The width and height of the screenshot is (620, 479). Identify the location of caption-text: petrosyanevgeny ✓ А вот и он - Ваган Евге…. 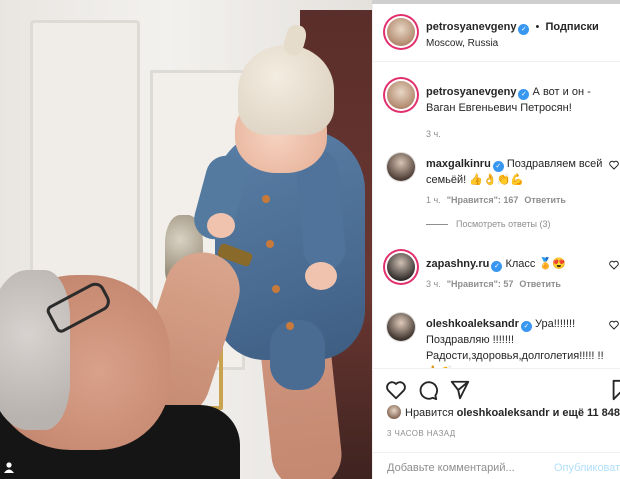
(520, 100).